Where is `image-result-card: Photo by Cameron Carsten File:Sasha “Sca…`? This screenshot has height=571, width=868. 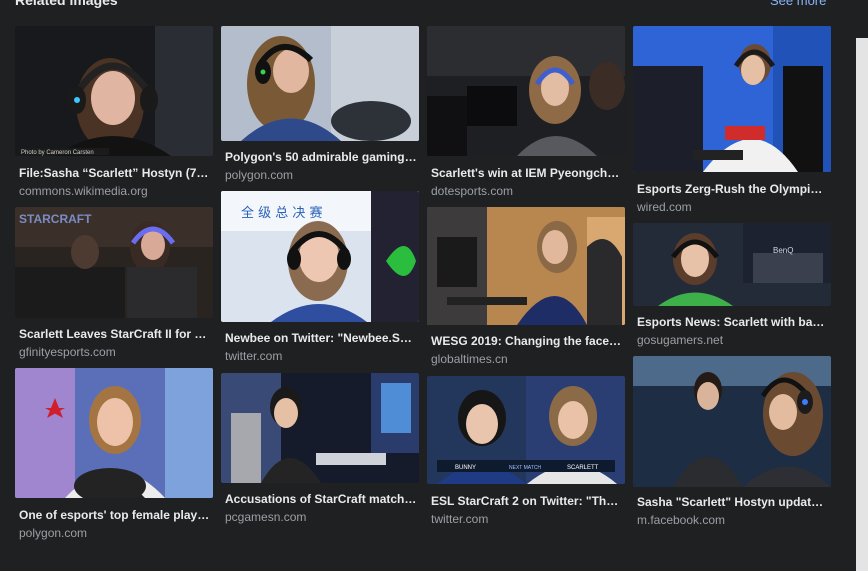 image-result-card: Photo by Cameron Carsten File:Sasha “Sca… is located at coordinates (114, 112).